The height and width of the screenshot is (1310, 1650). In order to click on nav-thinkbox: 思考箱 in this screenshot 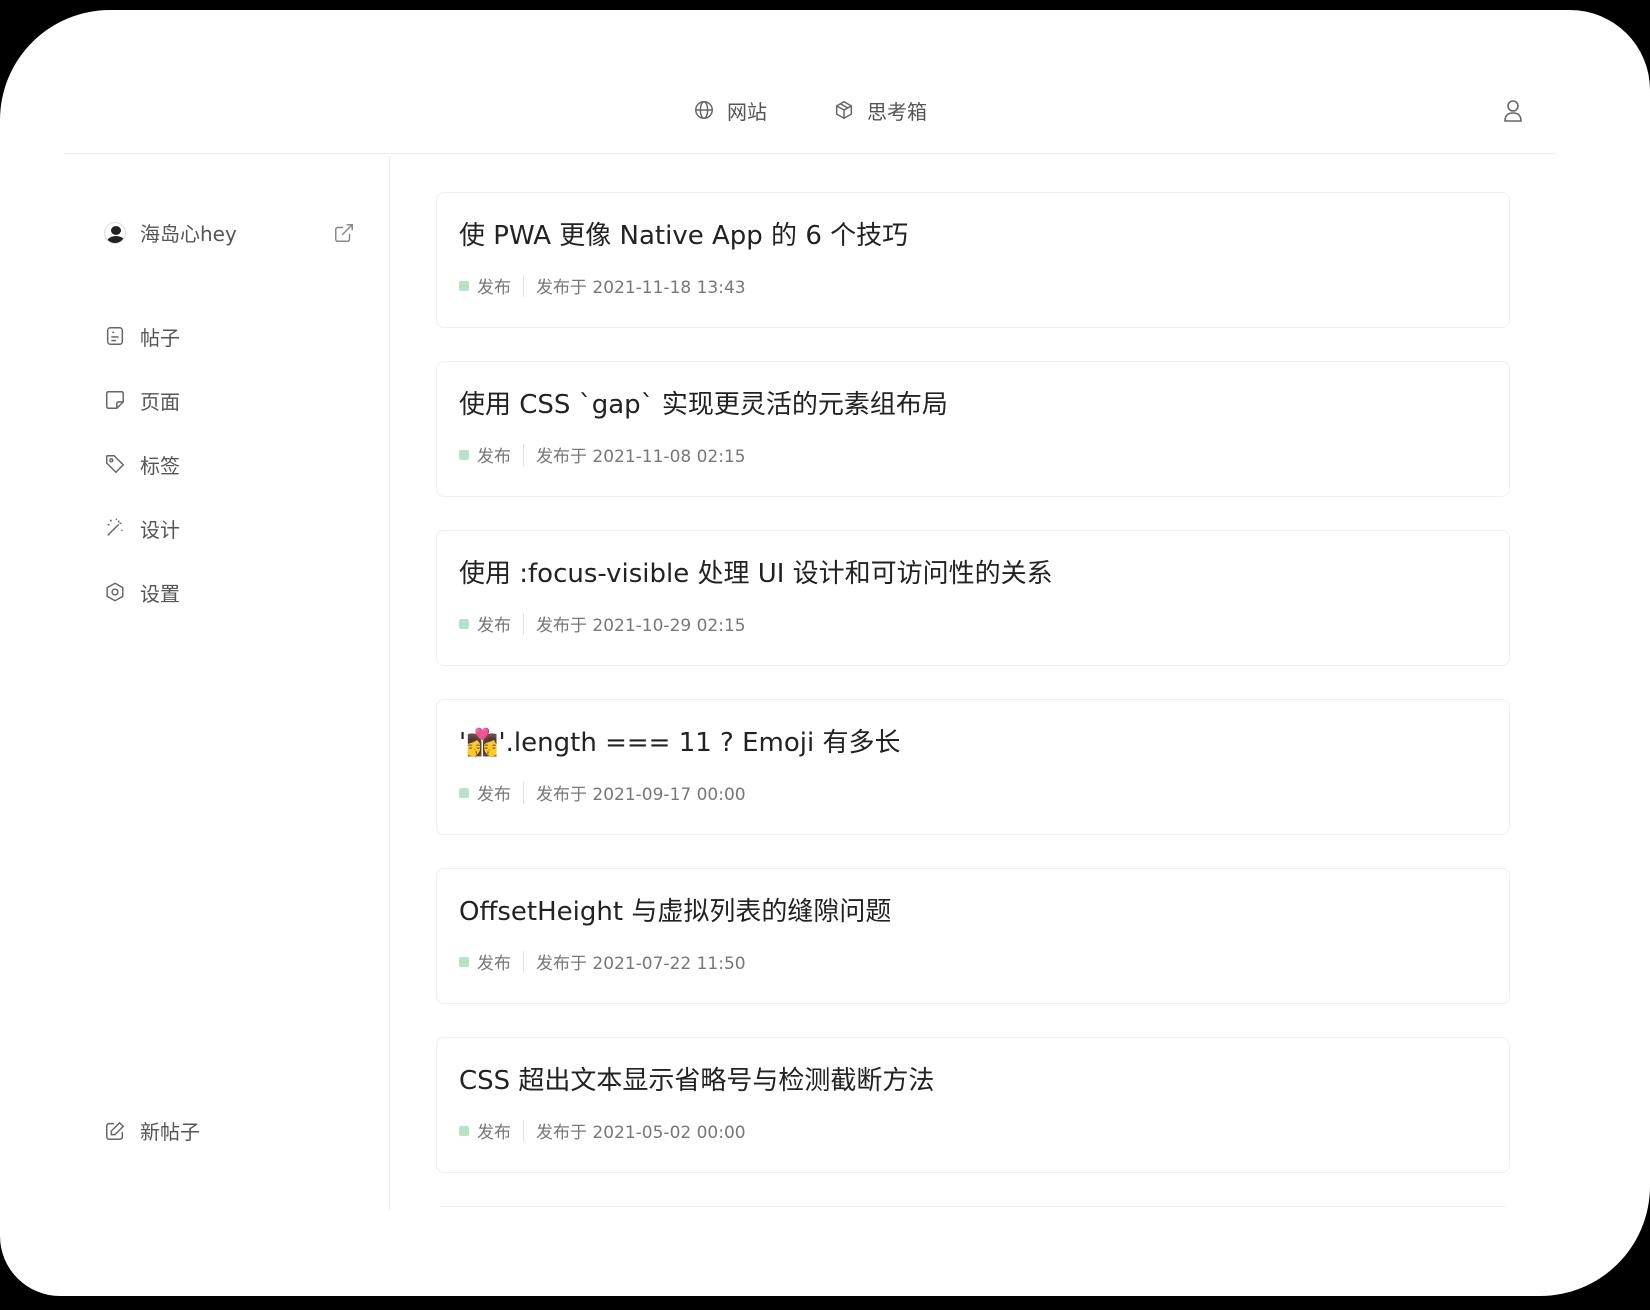, I will do `click(880, 110)`.